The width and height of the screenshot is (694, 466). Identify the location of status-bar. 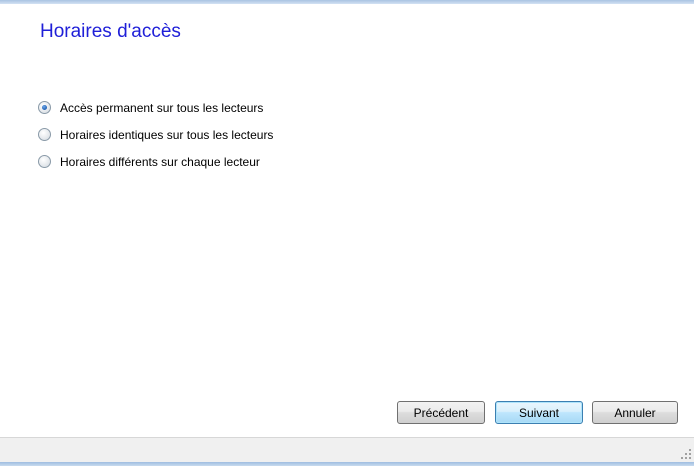
(347, 449).